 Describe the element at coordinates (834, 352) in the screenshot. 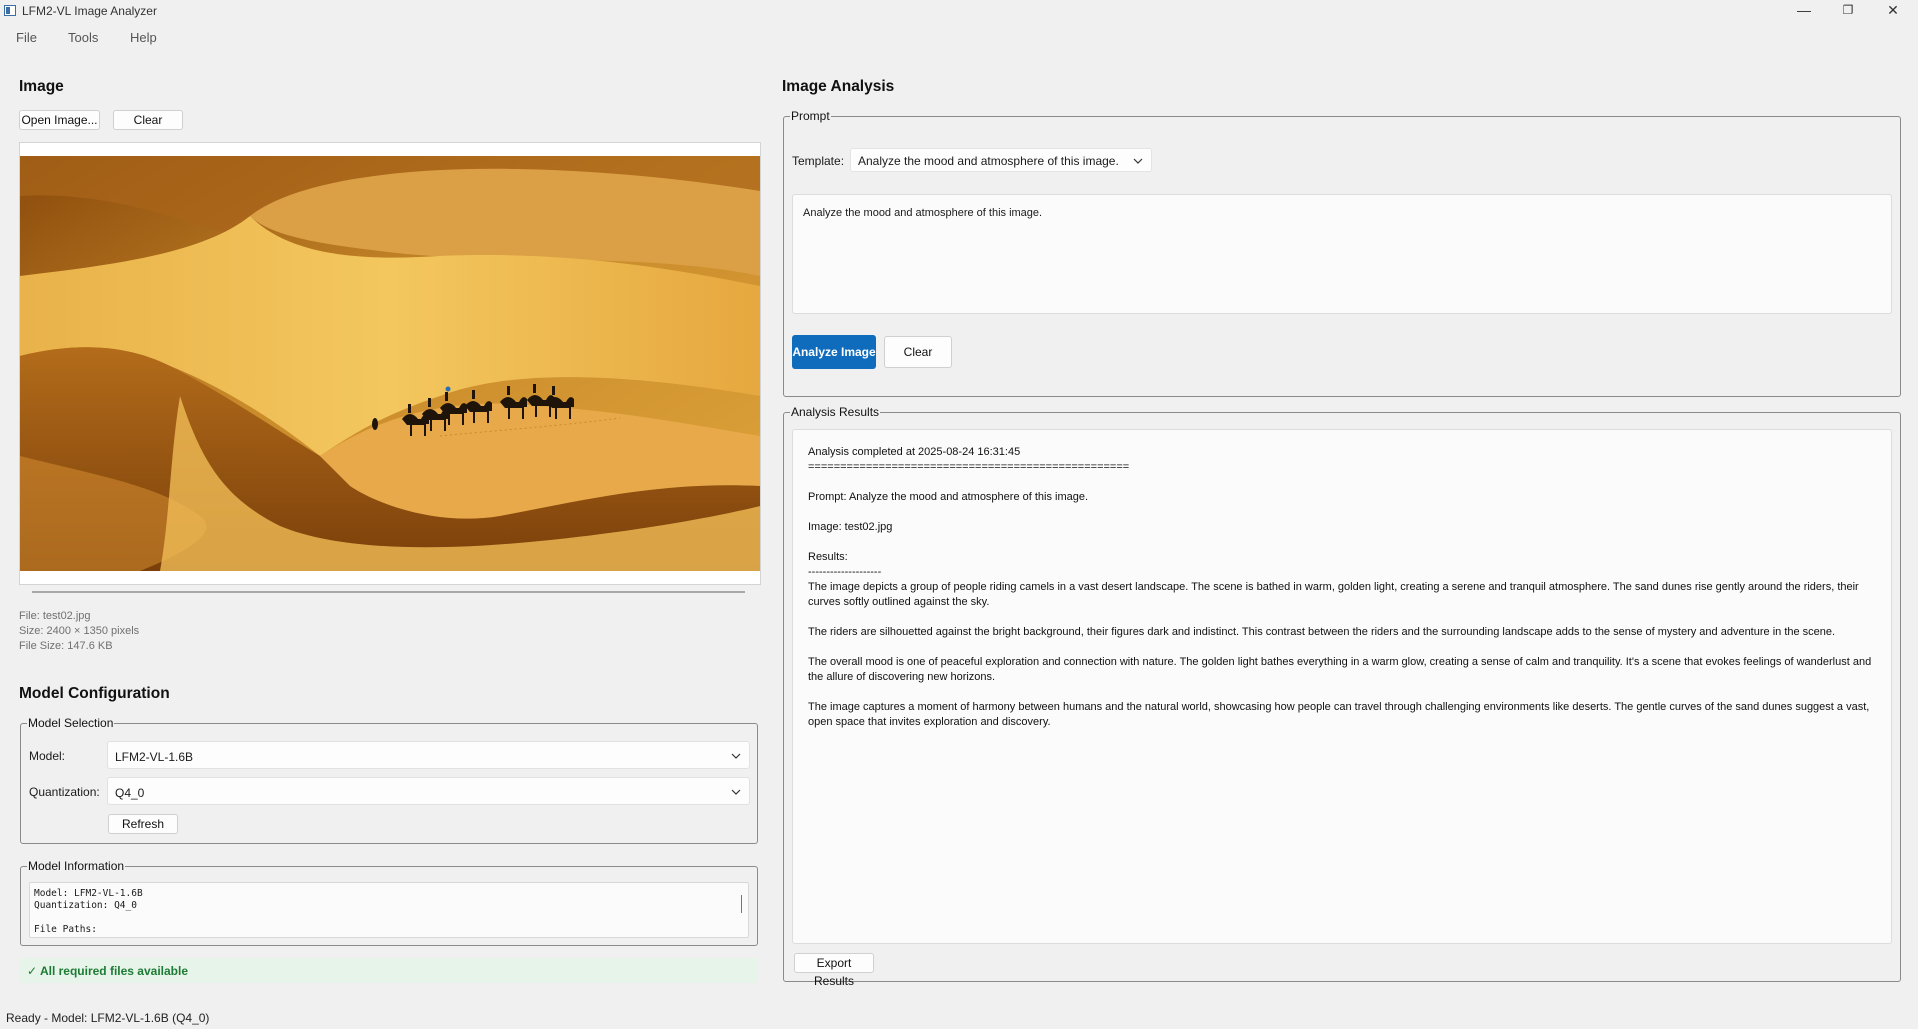

I see `analyze-image-button: Analyze Image` at that location.